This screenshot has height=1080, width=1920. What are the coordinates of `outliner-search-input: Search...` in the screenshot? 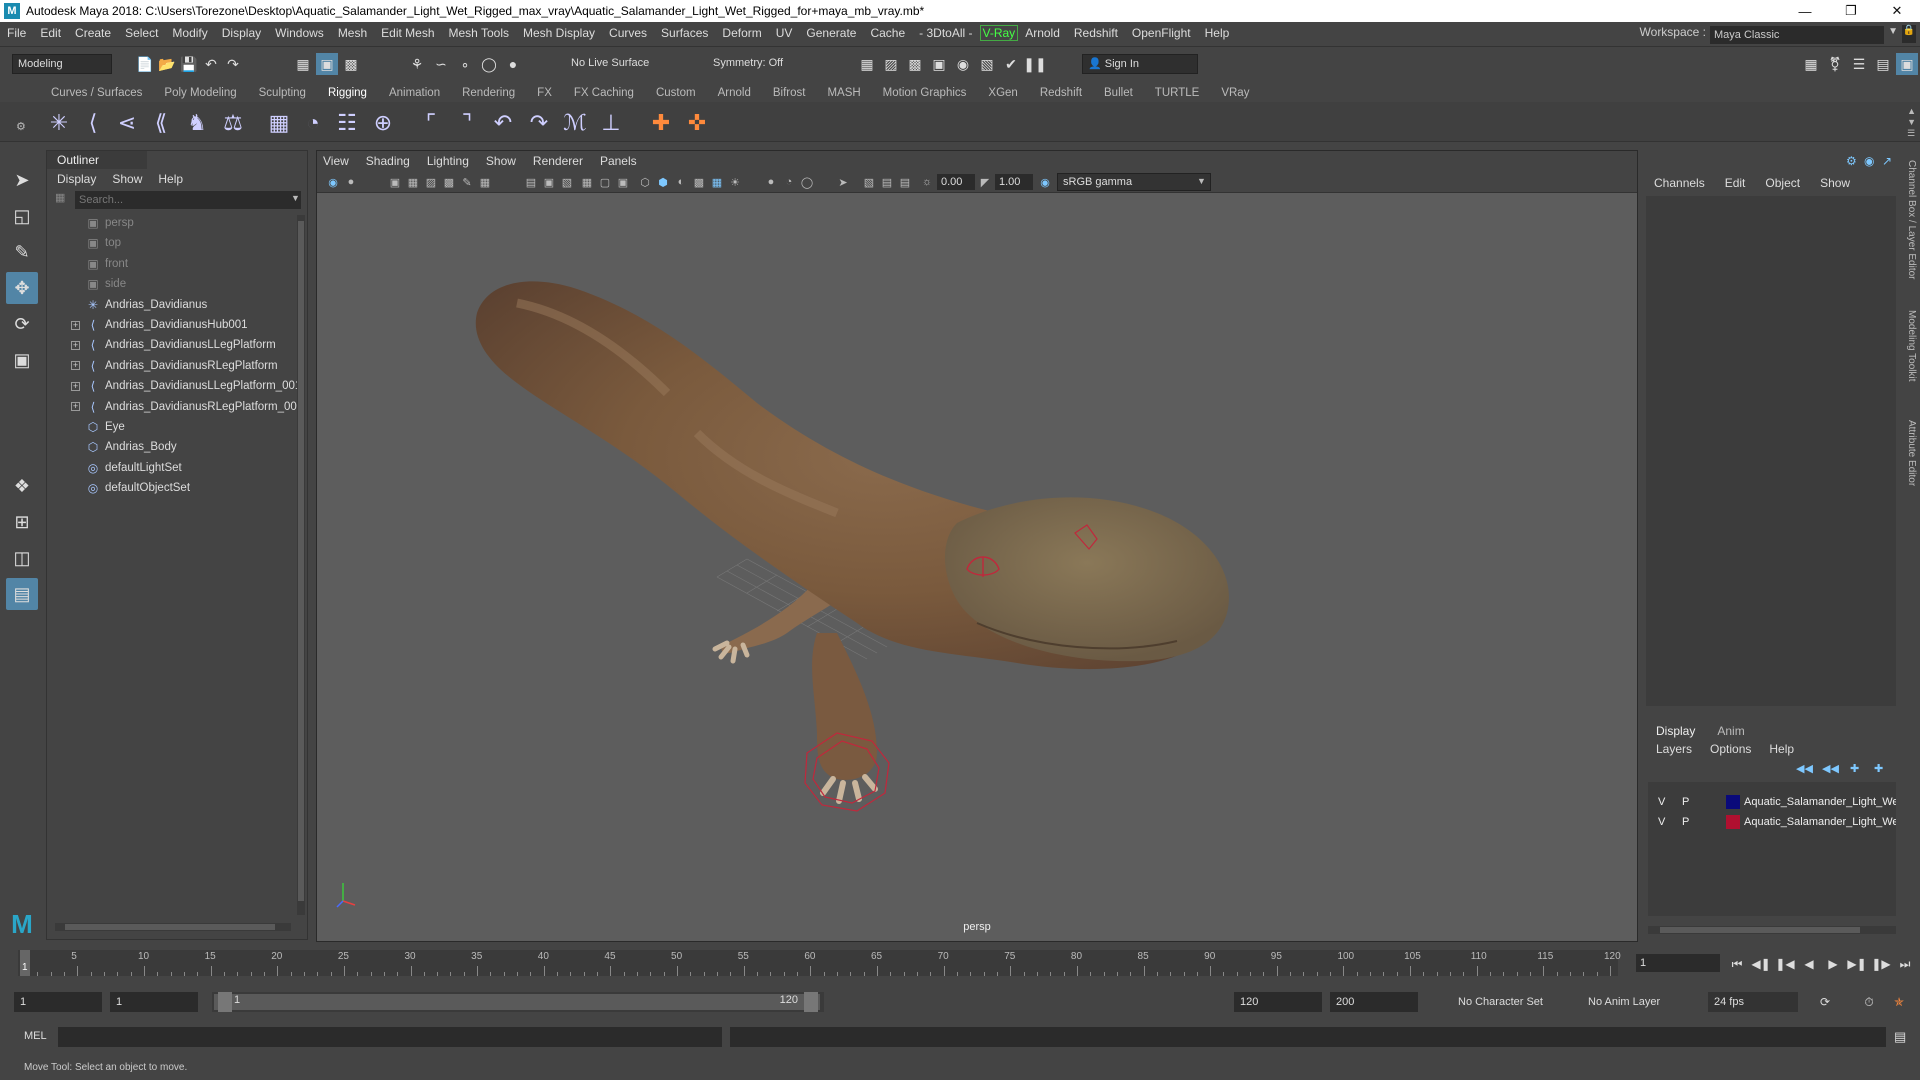 It's located at (188, 200).